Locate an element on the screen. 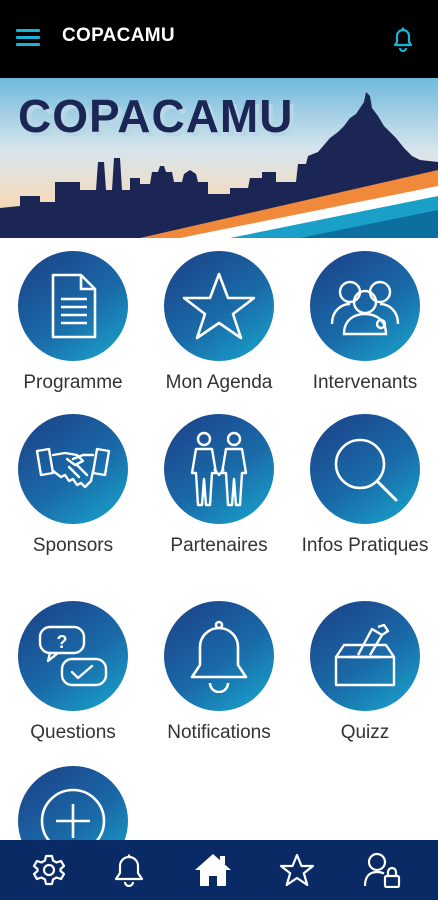 The image size is (438, 900). user-lock-icon is located at coordinates (382, 870).